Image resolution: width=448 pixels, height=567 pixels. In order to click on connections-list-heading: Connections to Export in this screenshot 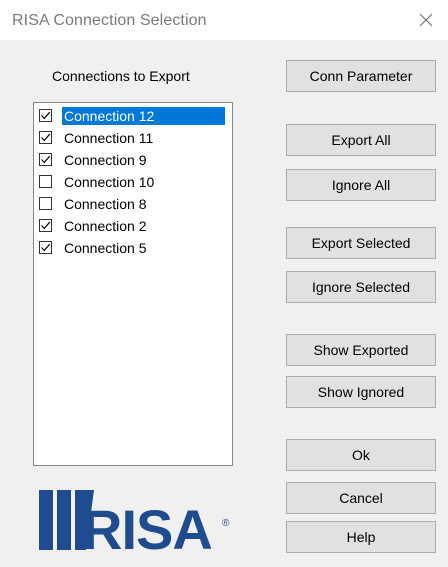, I will do `click(121, 76)`.